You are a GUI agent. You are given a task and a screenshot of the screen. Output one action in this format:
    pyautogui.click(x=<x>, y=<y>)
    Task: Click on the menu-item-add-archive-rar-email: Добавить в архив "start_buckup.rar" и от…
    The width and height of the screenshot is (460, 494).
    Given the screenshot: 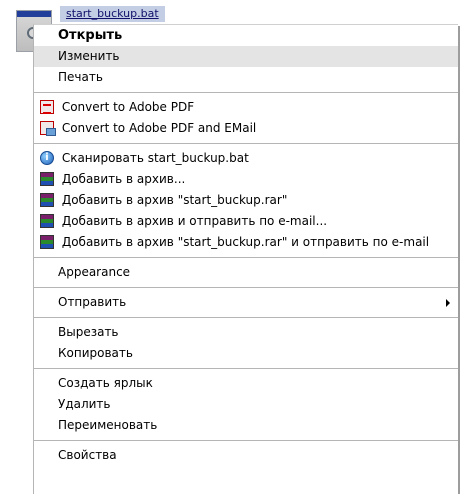 What is the action you would take?
    pyautogui.click(x=246, y=242)
    